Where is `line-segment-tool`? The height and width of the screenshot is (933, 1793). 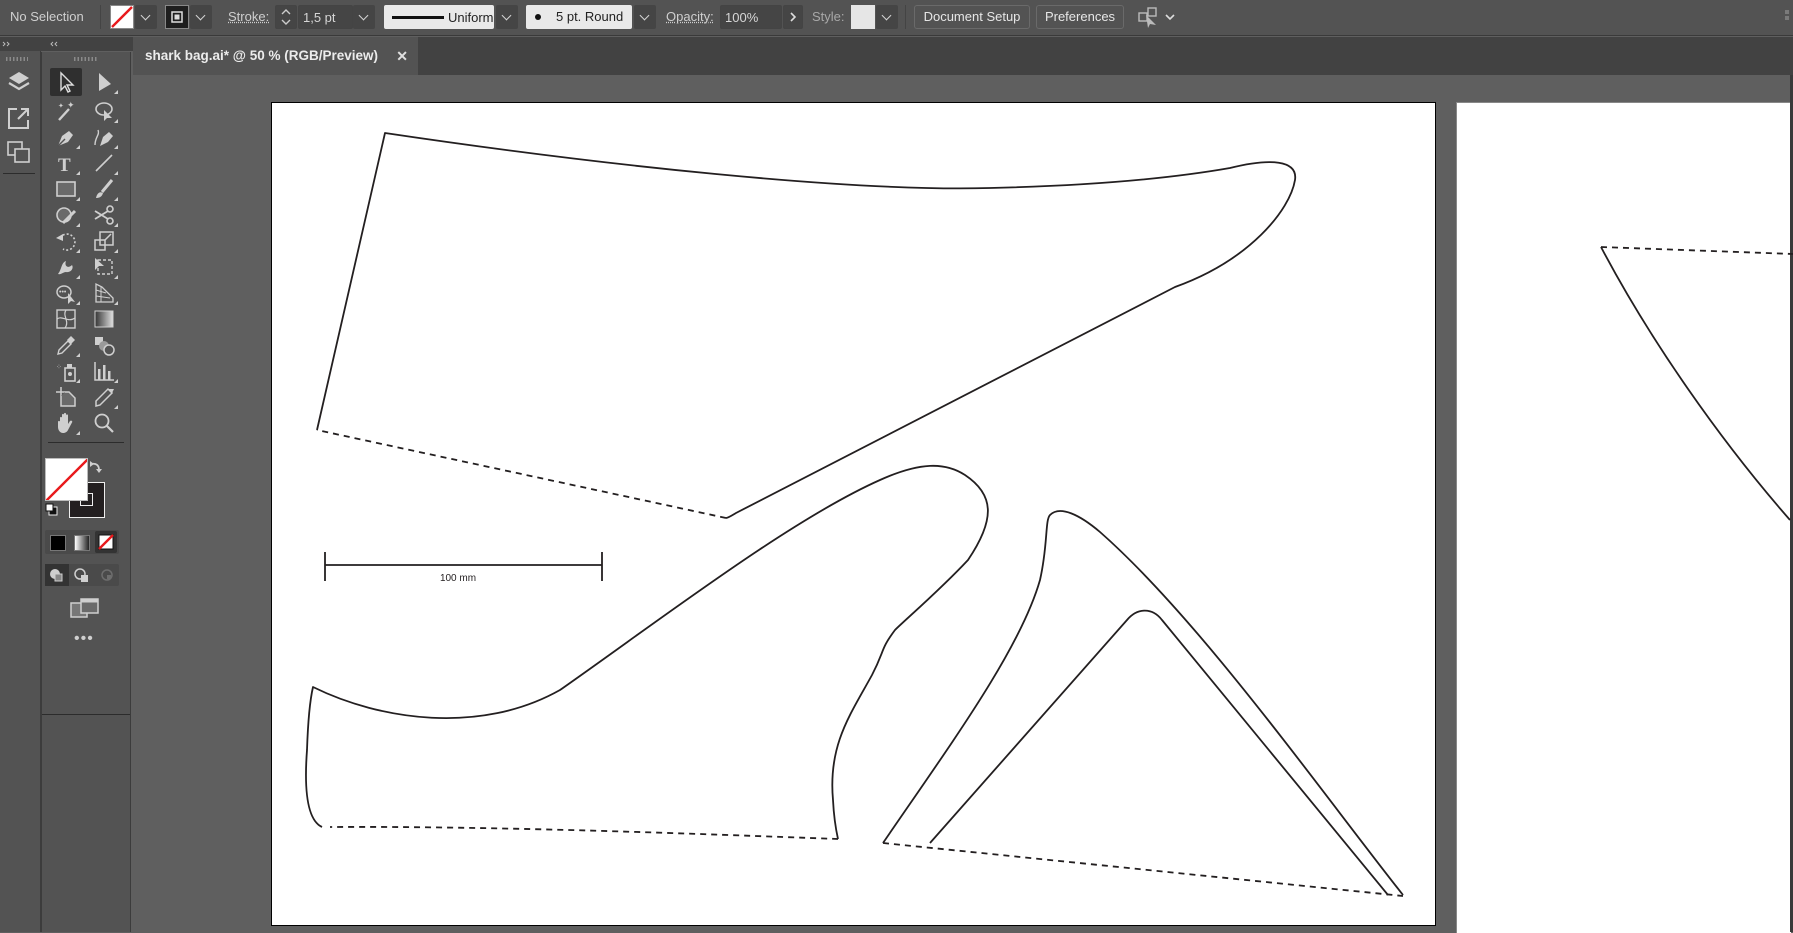 line-segment-tool is located at coordinates (104, 163).